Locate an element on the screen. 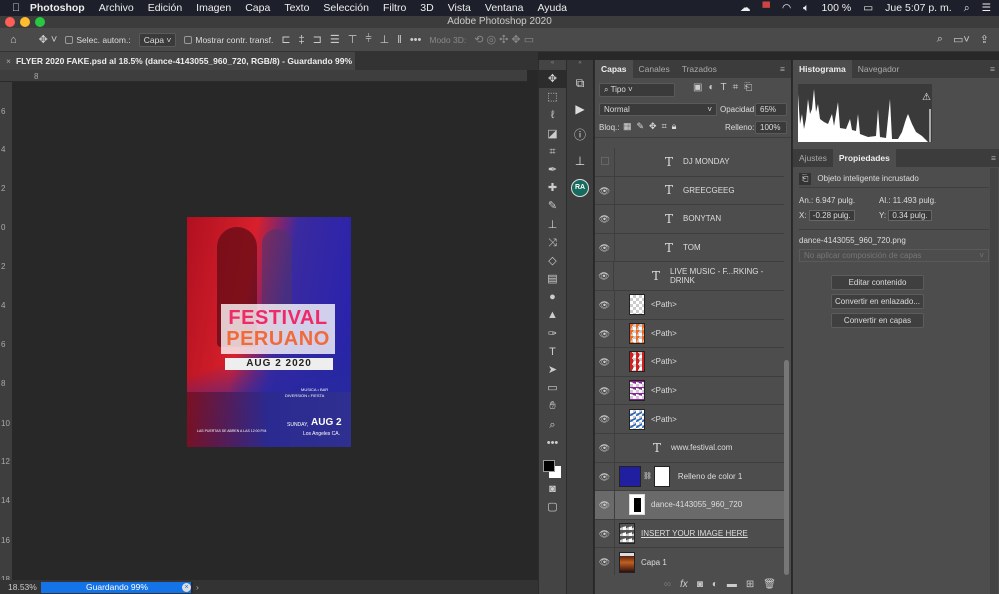 The width and height of the screenshot is (999, 594). actions-play-icon: ▶ is located at coordinates (580, 109).